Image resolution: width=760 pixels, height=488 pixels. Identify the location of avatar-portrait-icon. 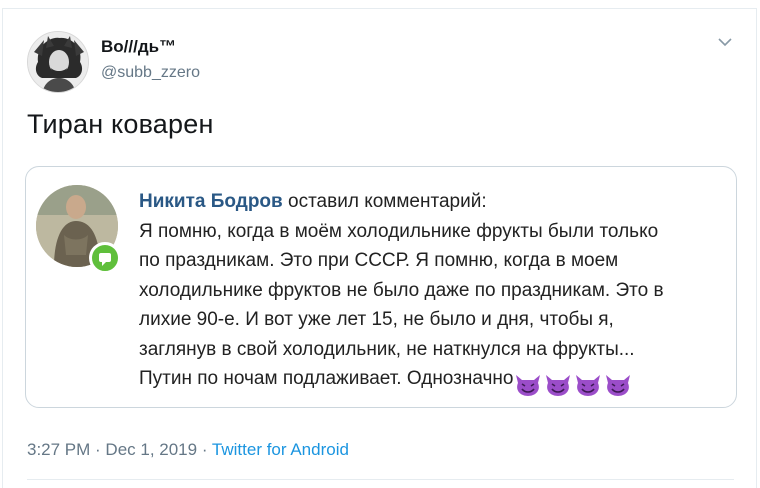
(58, 62).